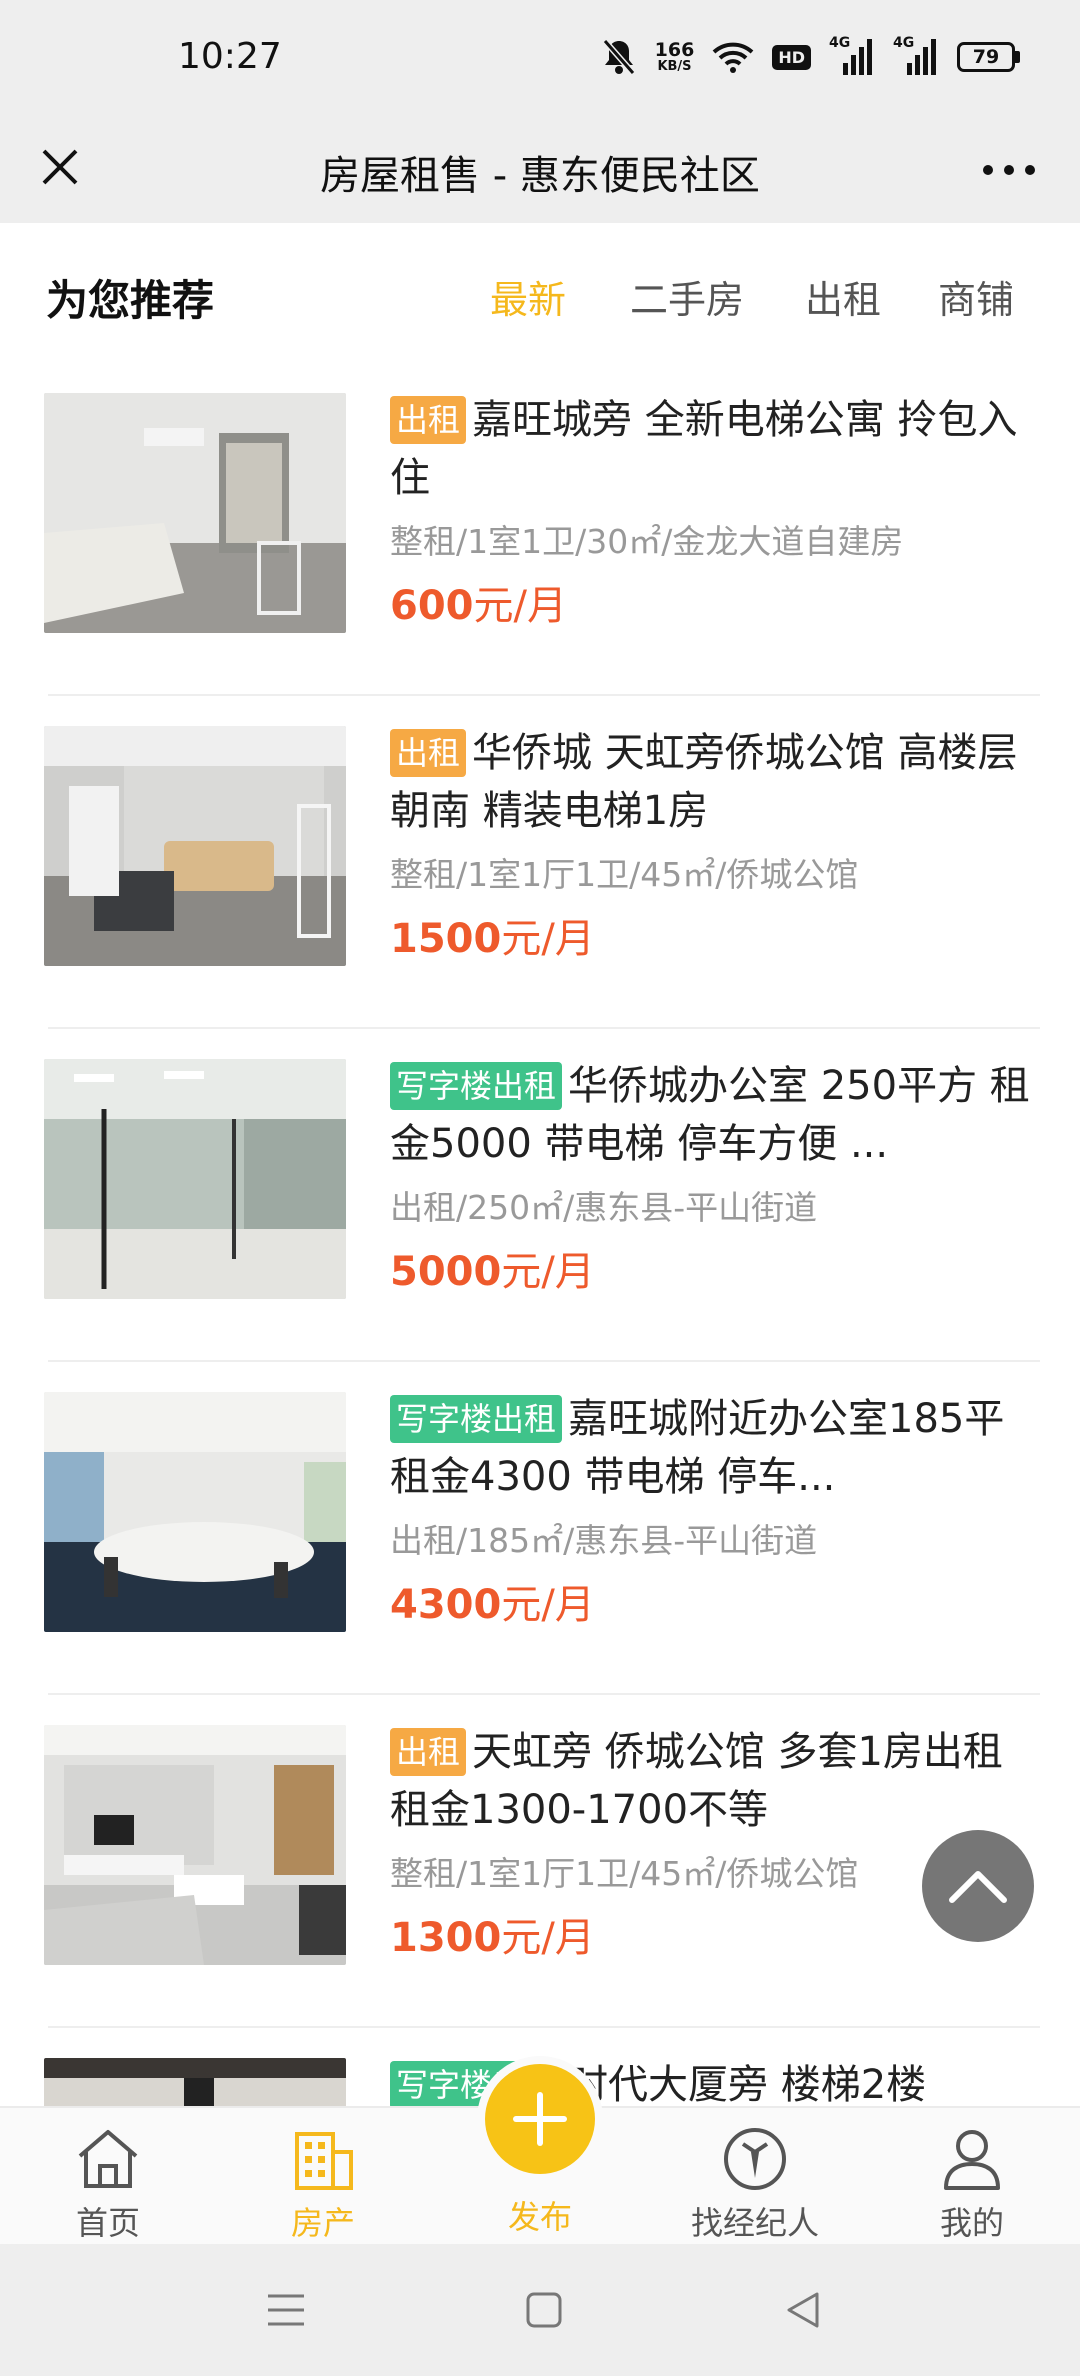  I want to click on section-title: 为您推荐, so click(130, 300).